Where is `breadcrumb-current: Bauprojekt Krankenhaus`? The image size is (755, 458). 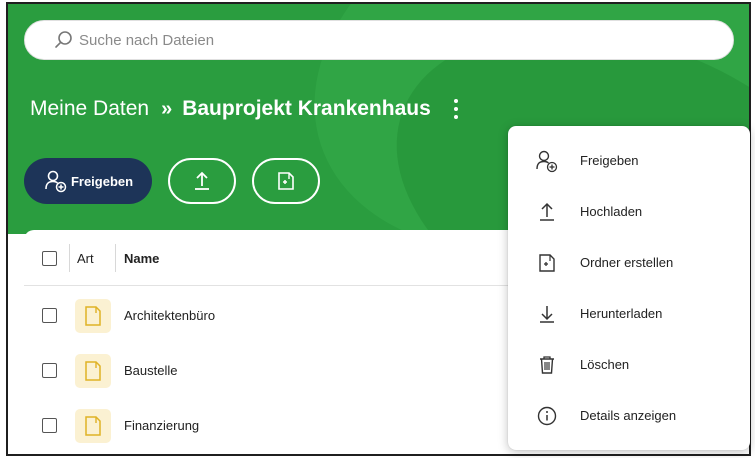 breadcrumb-current: Bauprojekt Krankenhaus is located at coordinates (306, 108).